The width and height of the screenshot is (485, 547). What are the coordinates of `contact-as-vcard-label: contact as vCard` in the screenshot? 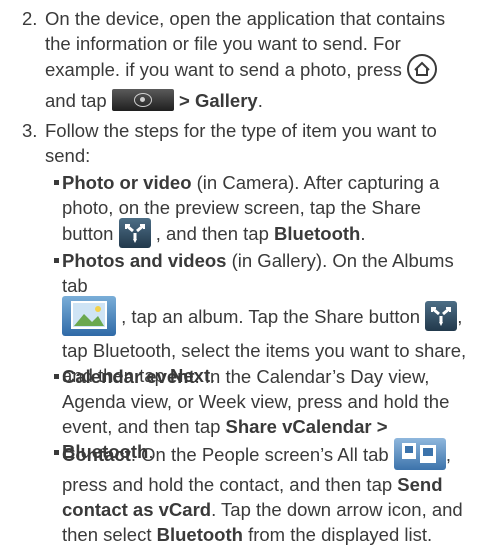 It's located at (137, 509).